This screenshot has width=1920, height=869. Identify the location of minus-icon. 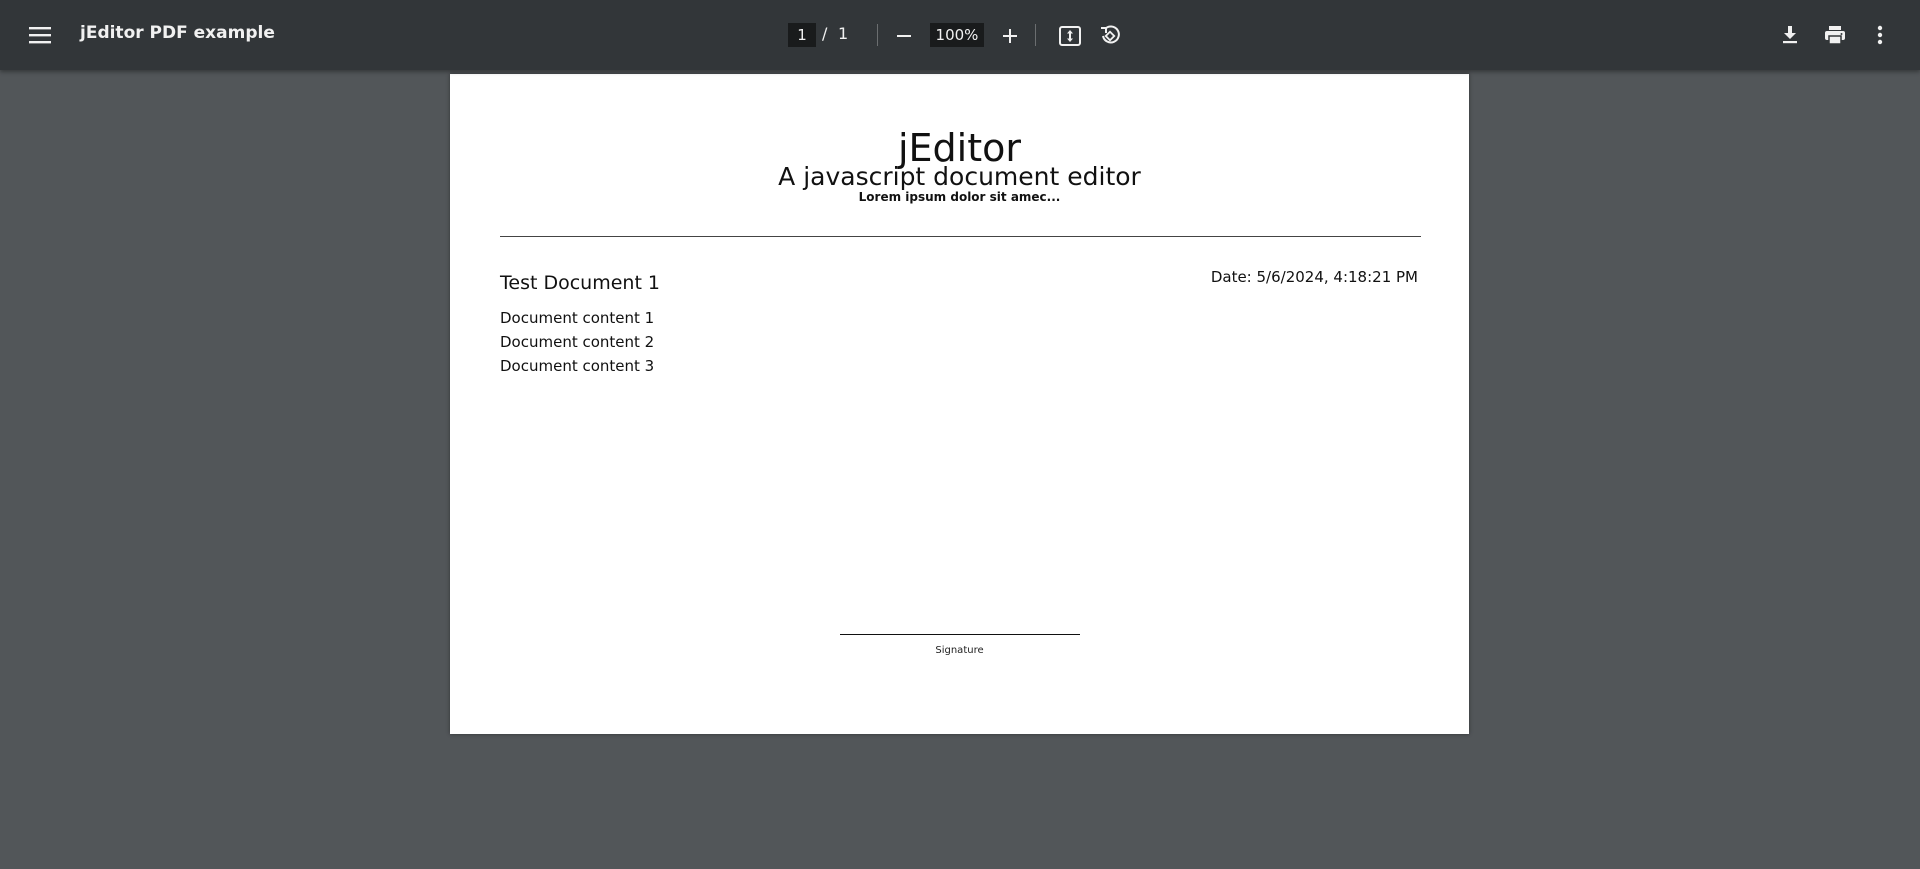
(904, 36).